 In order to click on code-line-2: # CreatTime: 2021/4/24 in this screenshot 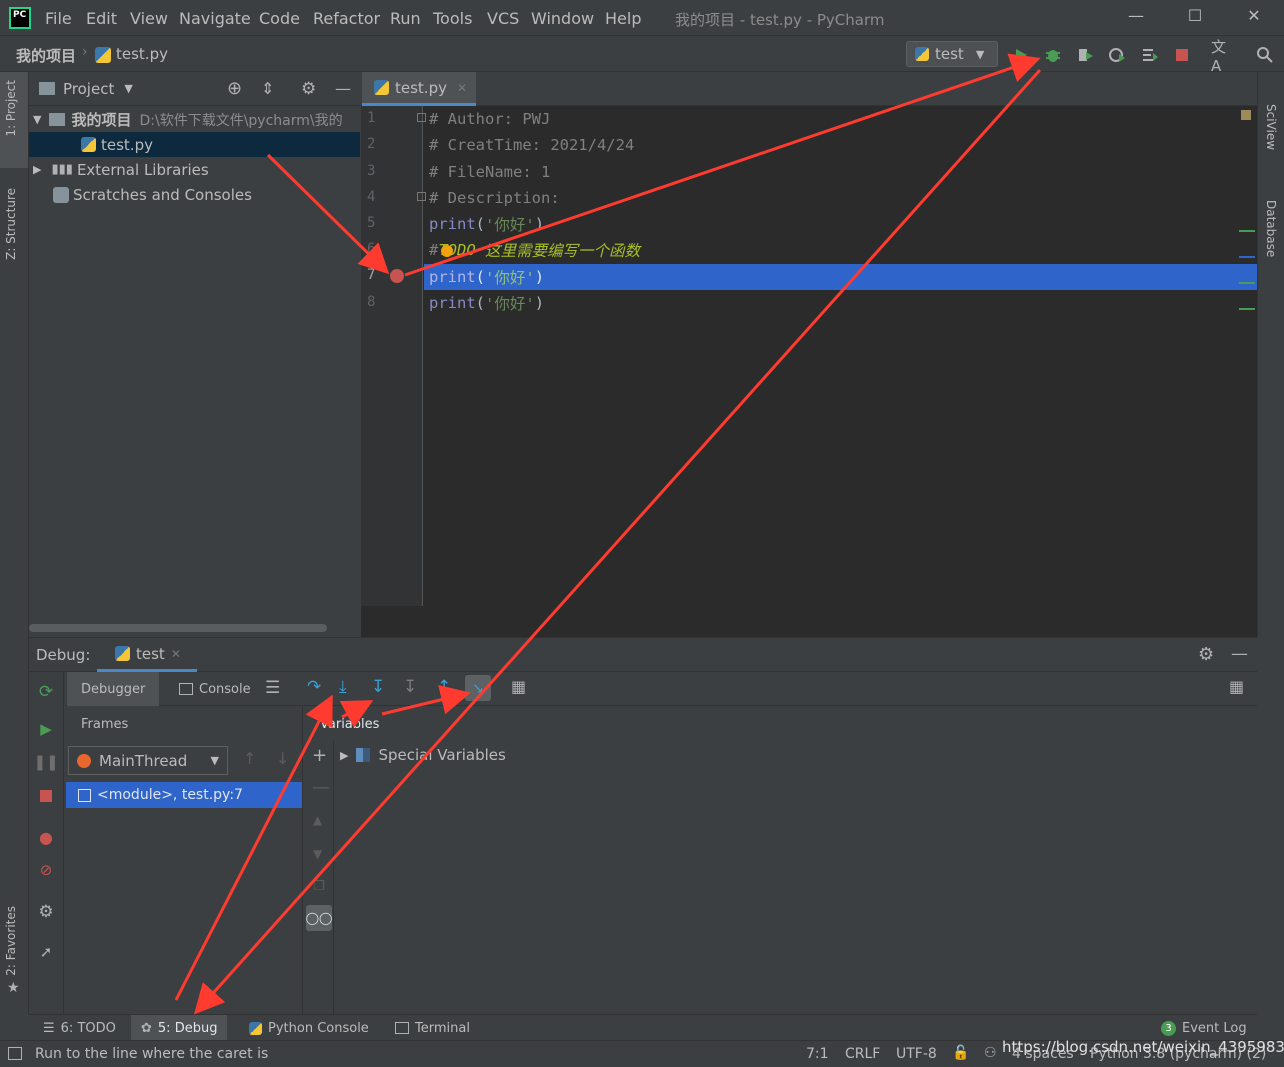, I will do `click(531, 145)`.